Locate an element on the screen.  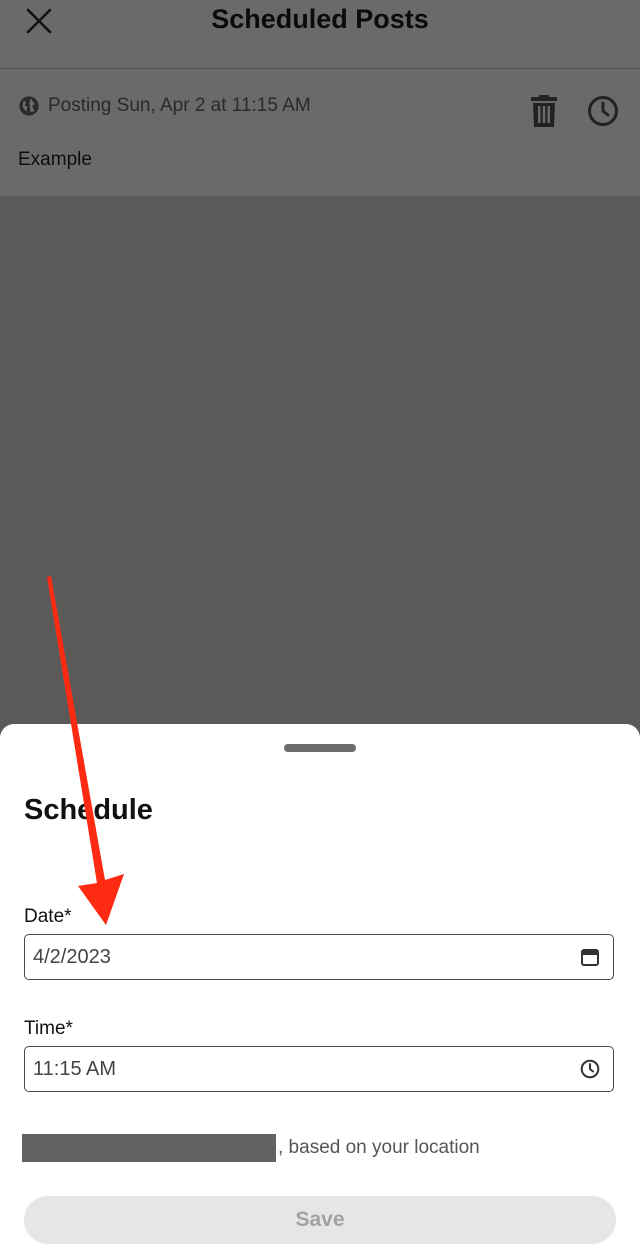
save-button: Save is located at coordinates (320, 1220).